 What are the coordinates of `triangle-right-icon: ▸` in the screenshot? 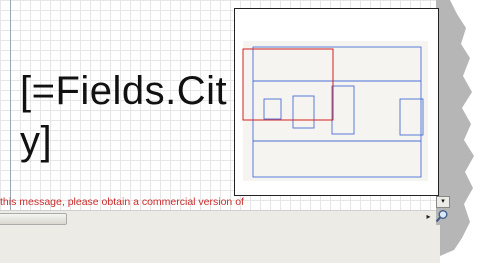 It's located at (428, 217).